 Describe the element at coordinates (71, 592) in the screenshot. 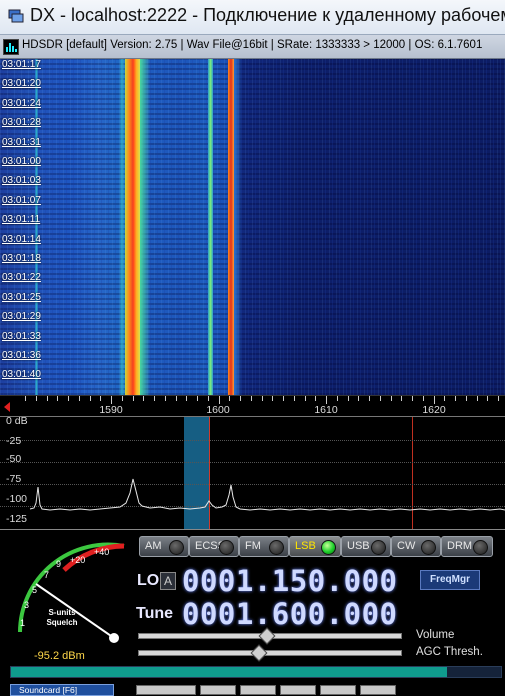

I see `s-meter: 1 3 5 7 9 +20 +40 S-units Squelch` at that location.